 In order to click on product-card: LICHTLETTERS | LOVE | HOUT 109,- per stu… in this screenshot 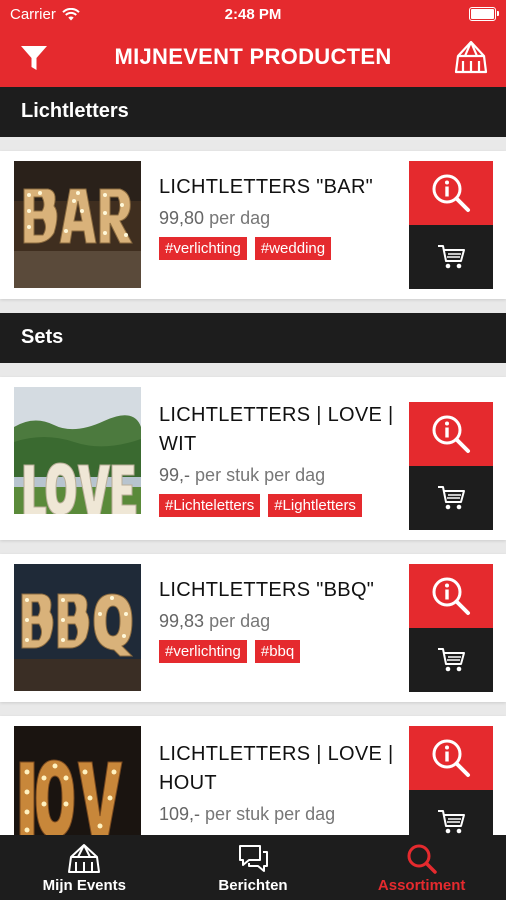, I will do `click(253, 775)`.